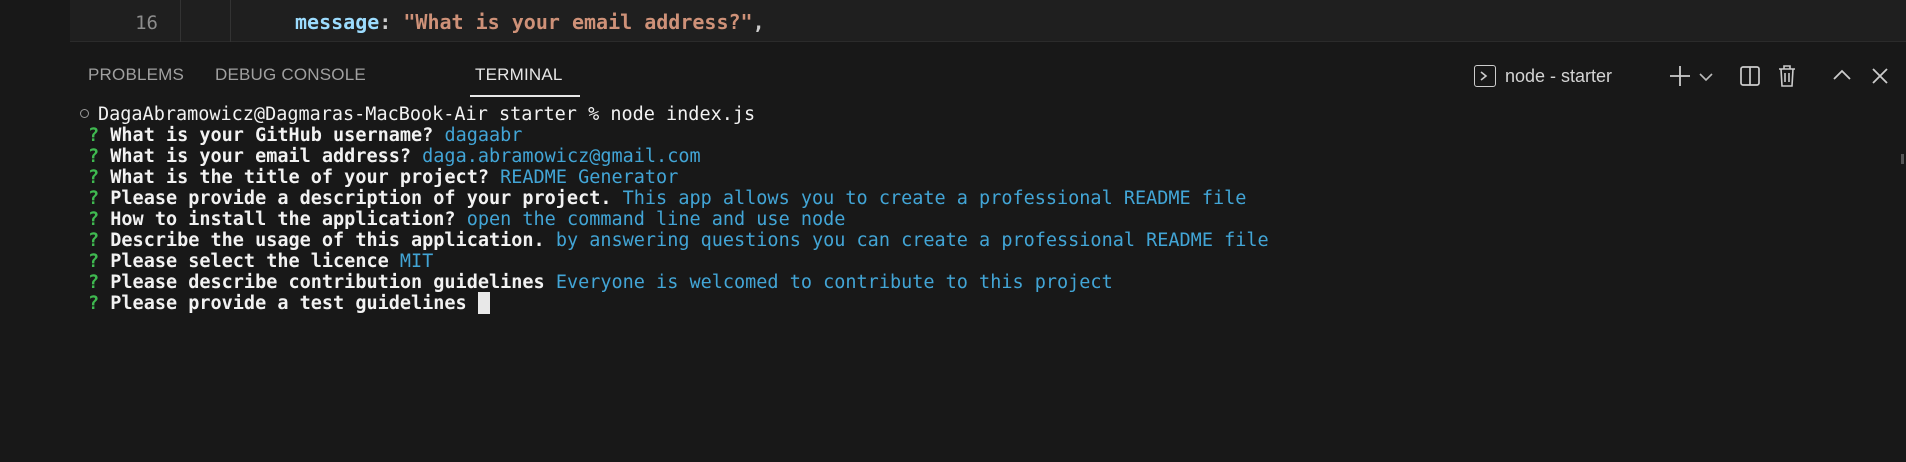 The height and width of the screenshot is (462, 1906). What do you see at coordinates (272, 135) in the screenshot?
I see `question-text: What is your GitHub username?` at bounding box center [272, 135].